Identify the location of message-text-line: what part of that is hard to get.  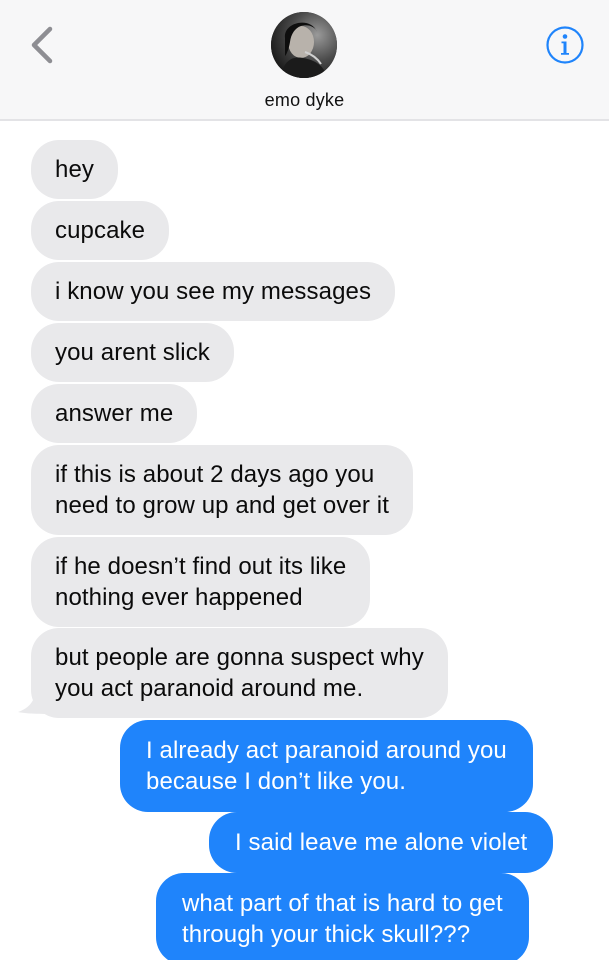
(342, 903).